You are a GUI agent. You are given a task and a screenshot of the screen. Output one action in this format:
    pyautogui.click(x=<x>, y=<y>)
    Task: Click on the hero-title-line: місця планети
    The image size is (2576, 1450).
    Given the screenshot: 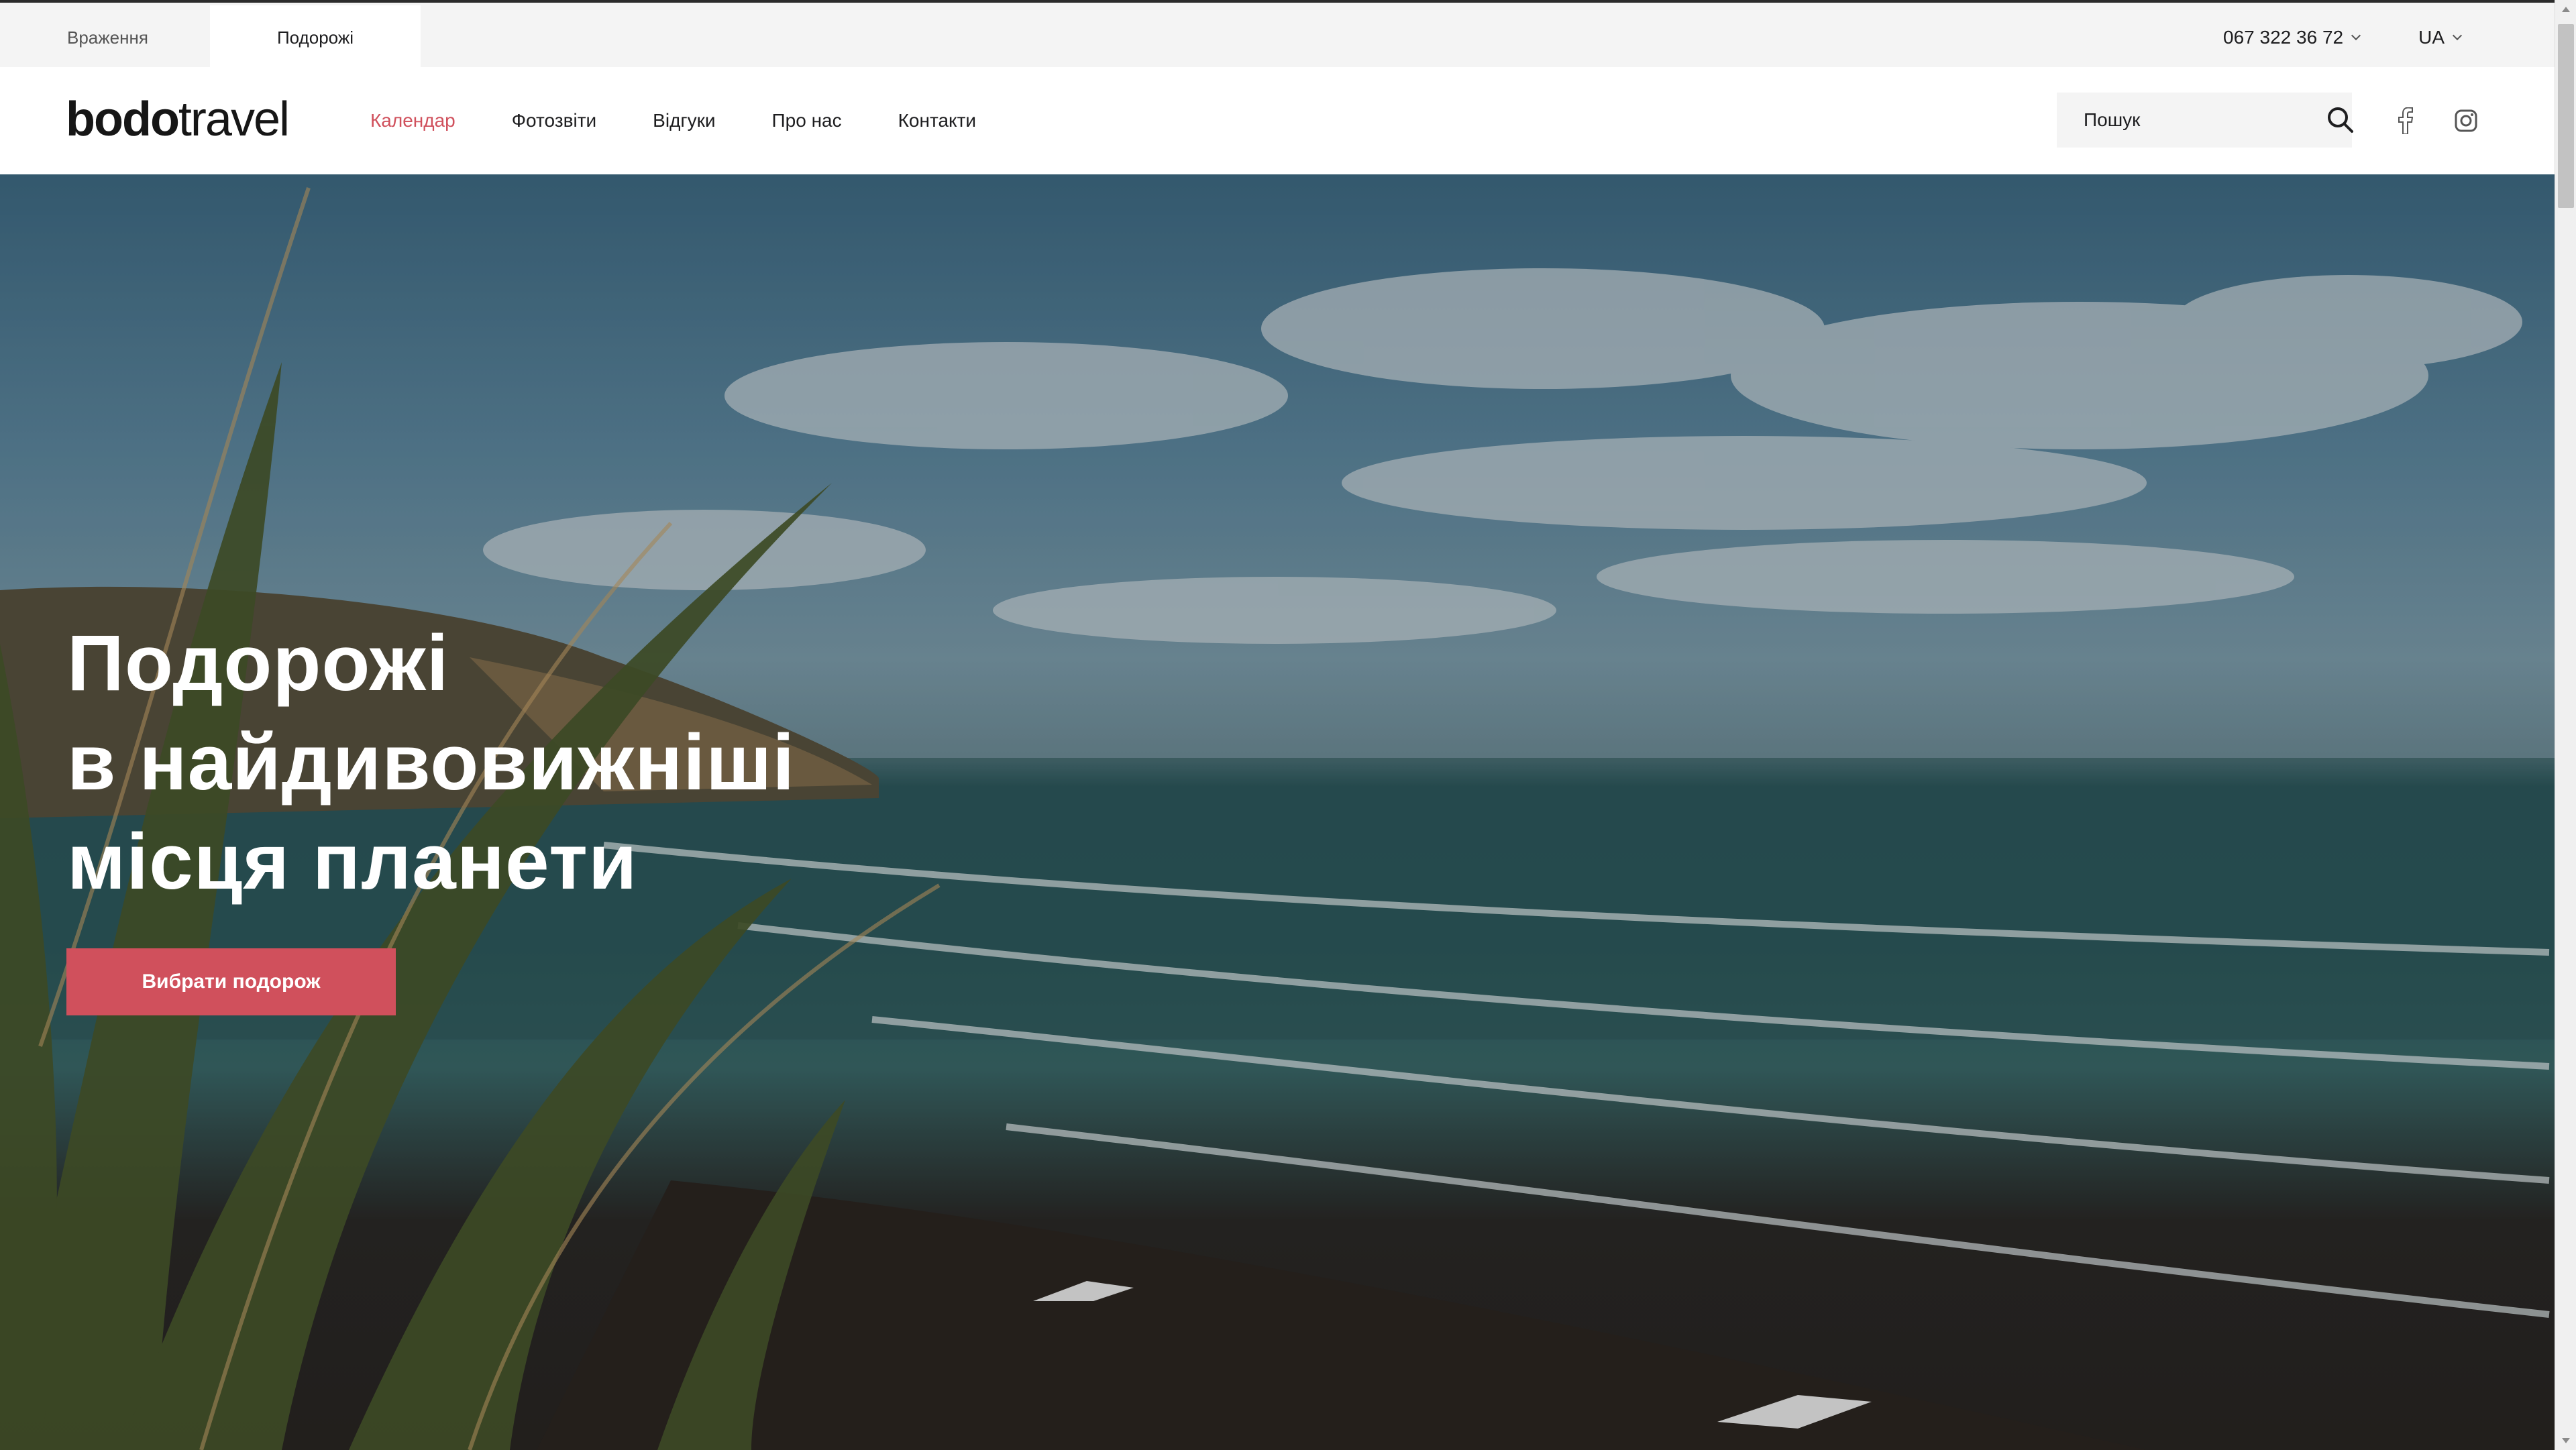 What is the action you would take?
    pyautogui.click(x=352, y=862)
    